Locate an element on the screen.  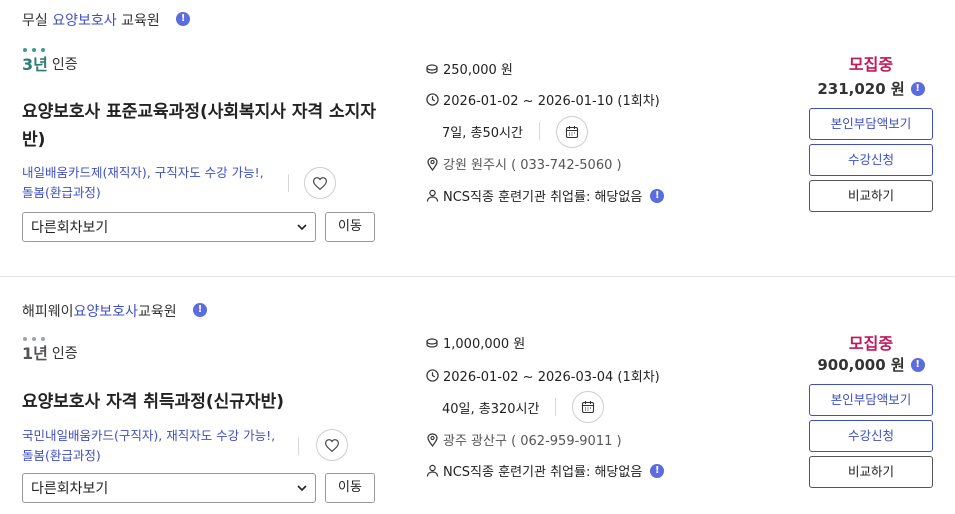
self-pay-amount: 900,000 원! is located at coordinates (871, 364).